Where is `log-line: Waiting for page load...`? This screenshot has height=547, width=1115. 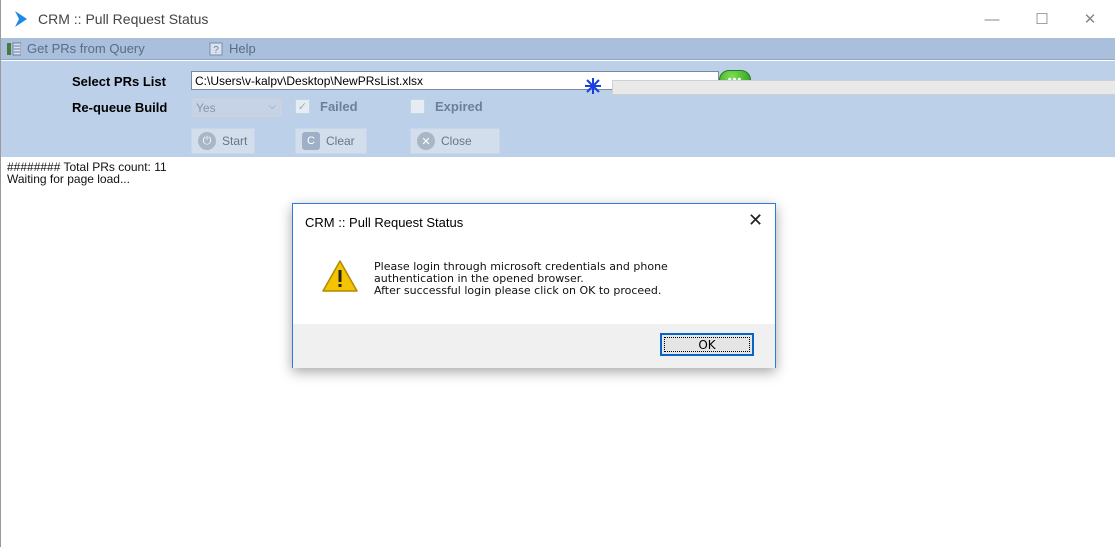 log-line: Waiting for page load... is located at coordinates (68, 179).